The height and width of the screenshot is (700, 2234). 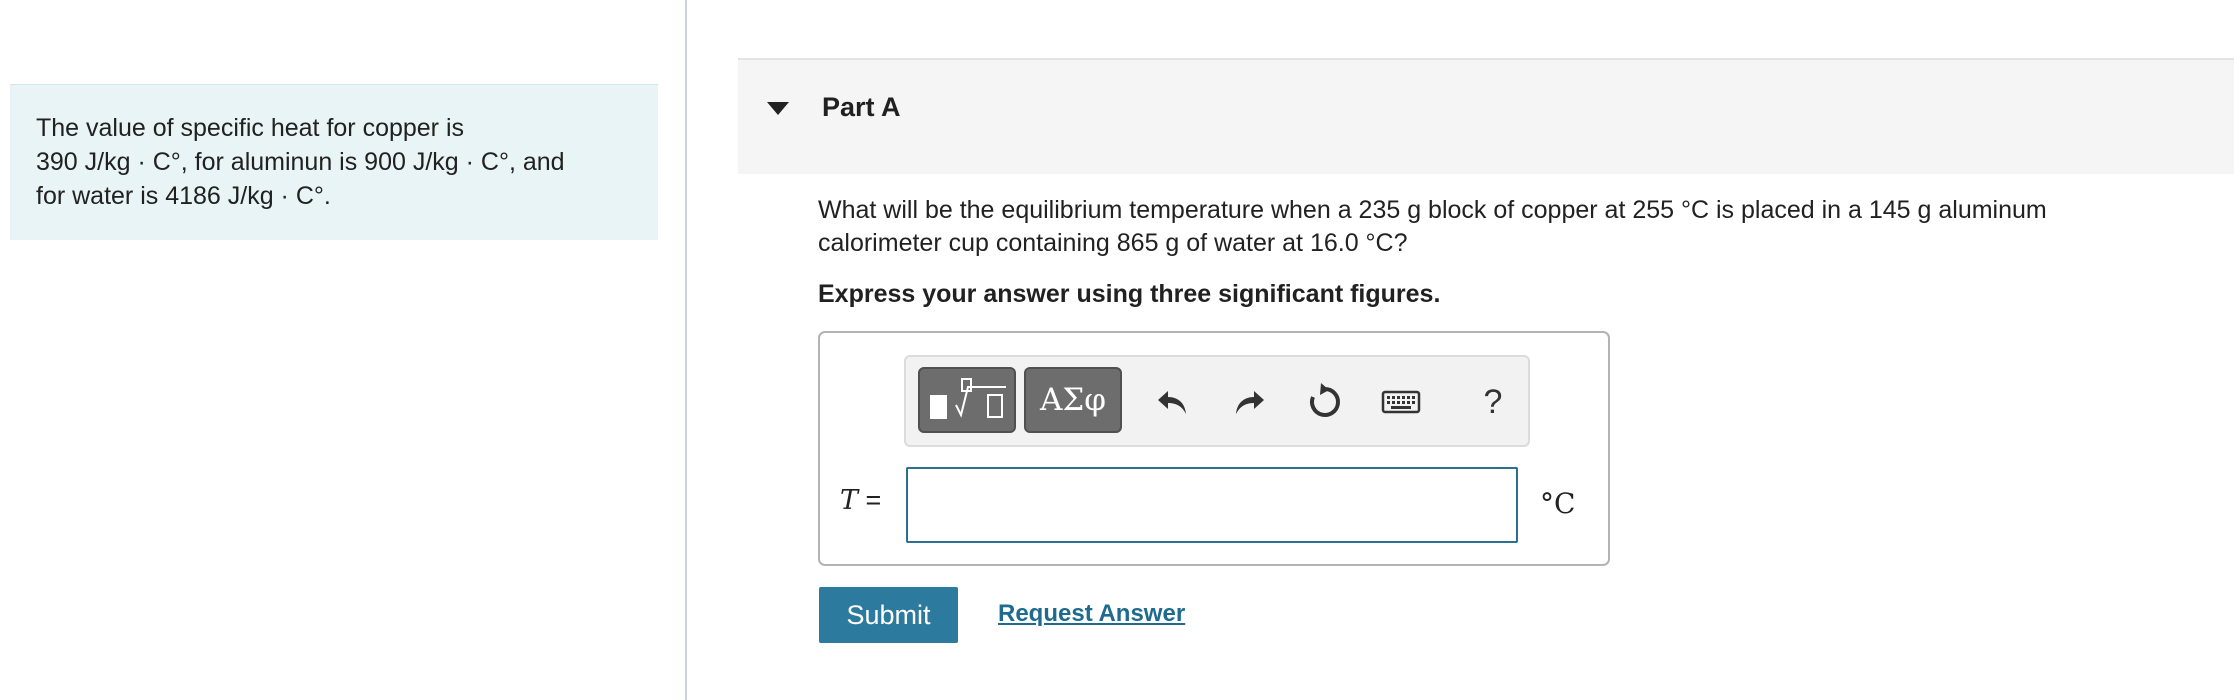 I want to click on variable-symbol: T, so click(x=849, y=500).